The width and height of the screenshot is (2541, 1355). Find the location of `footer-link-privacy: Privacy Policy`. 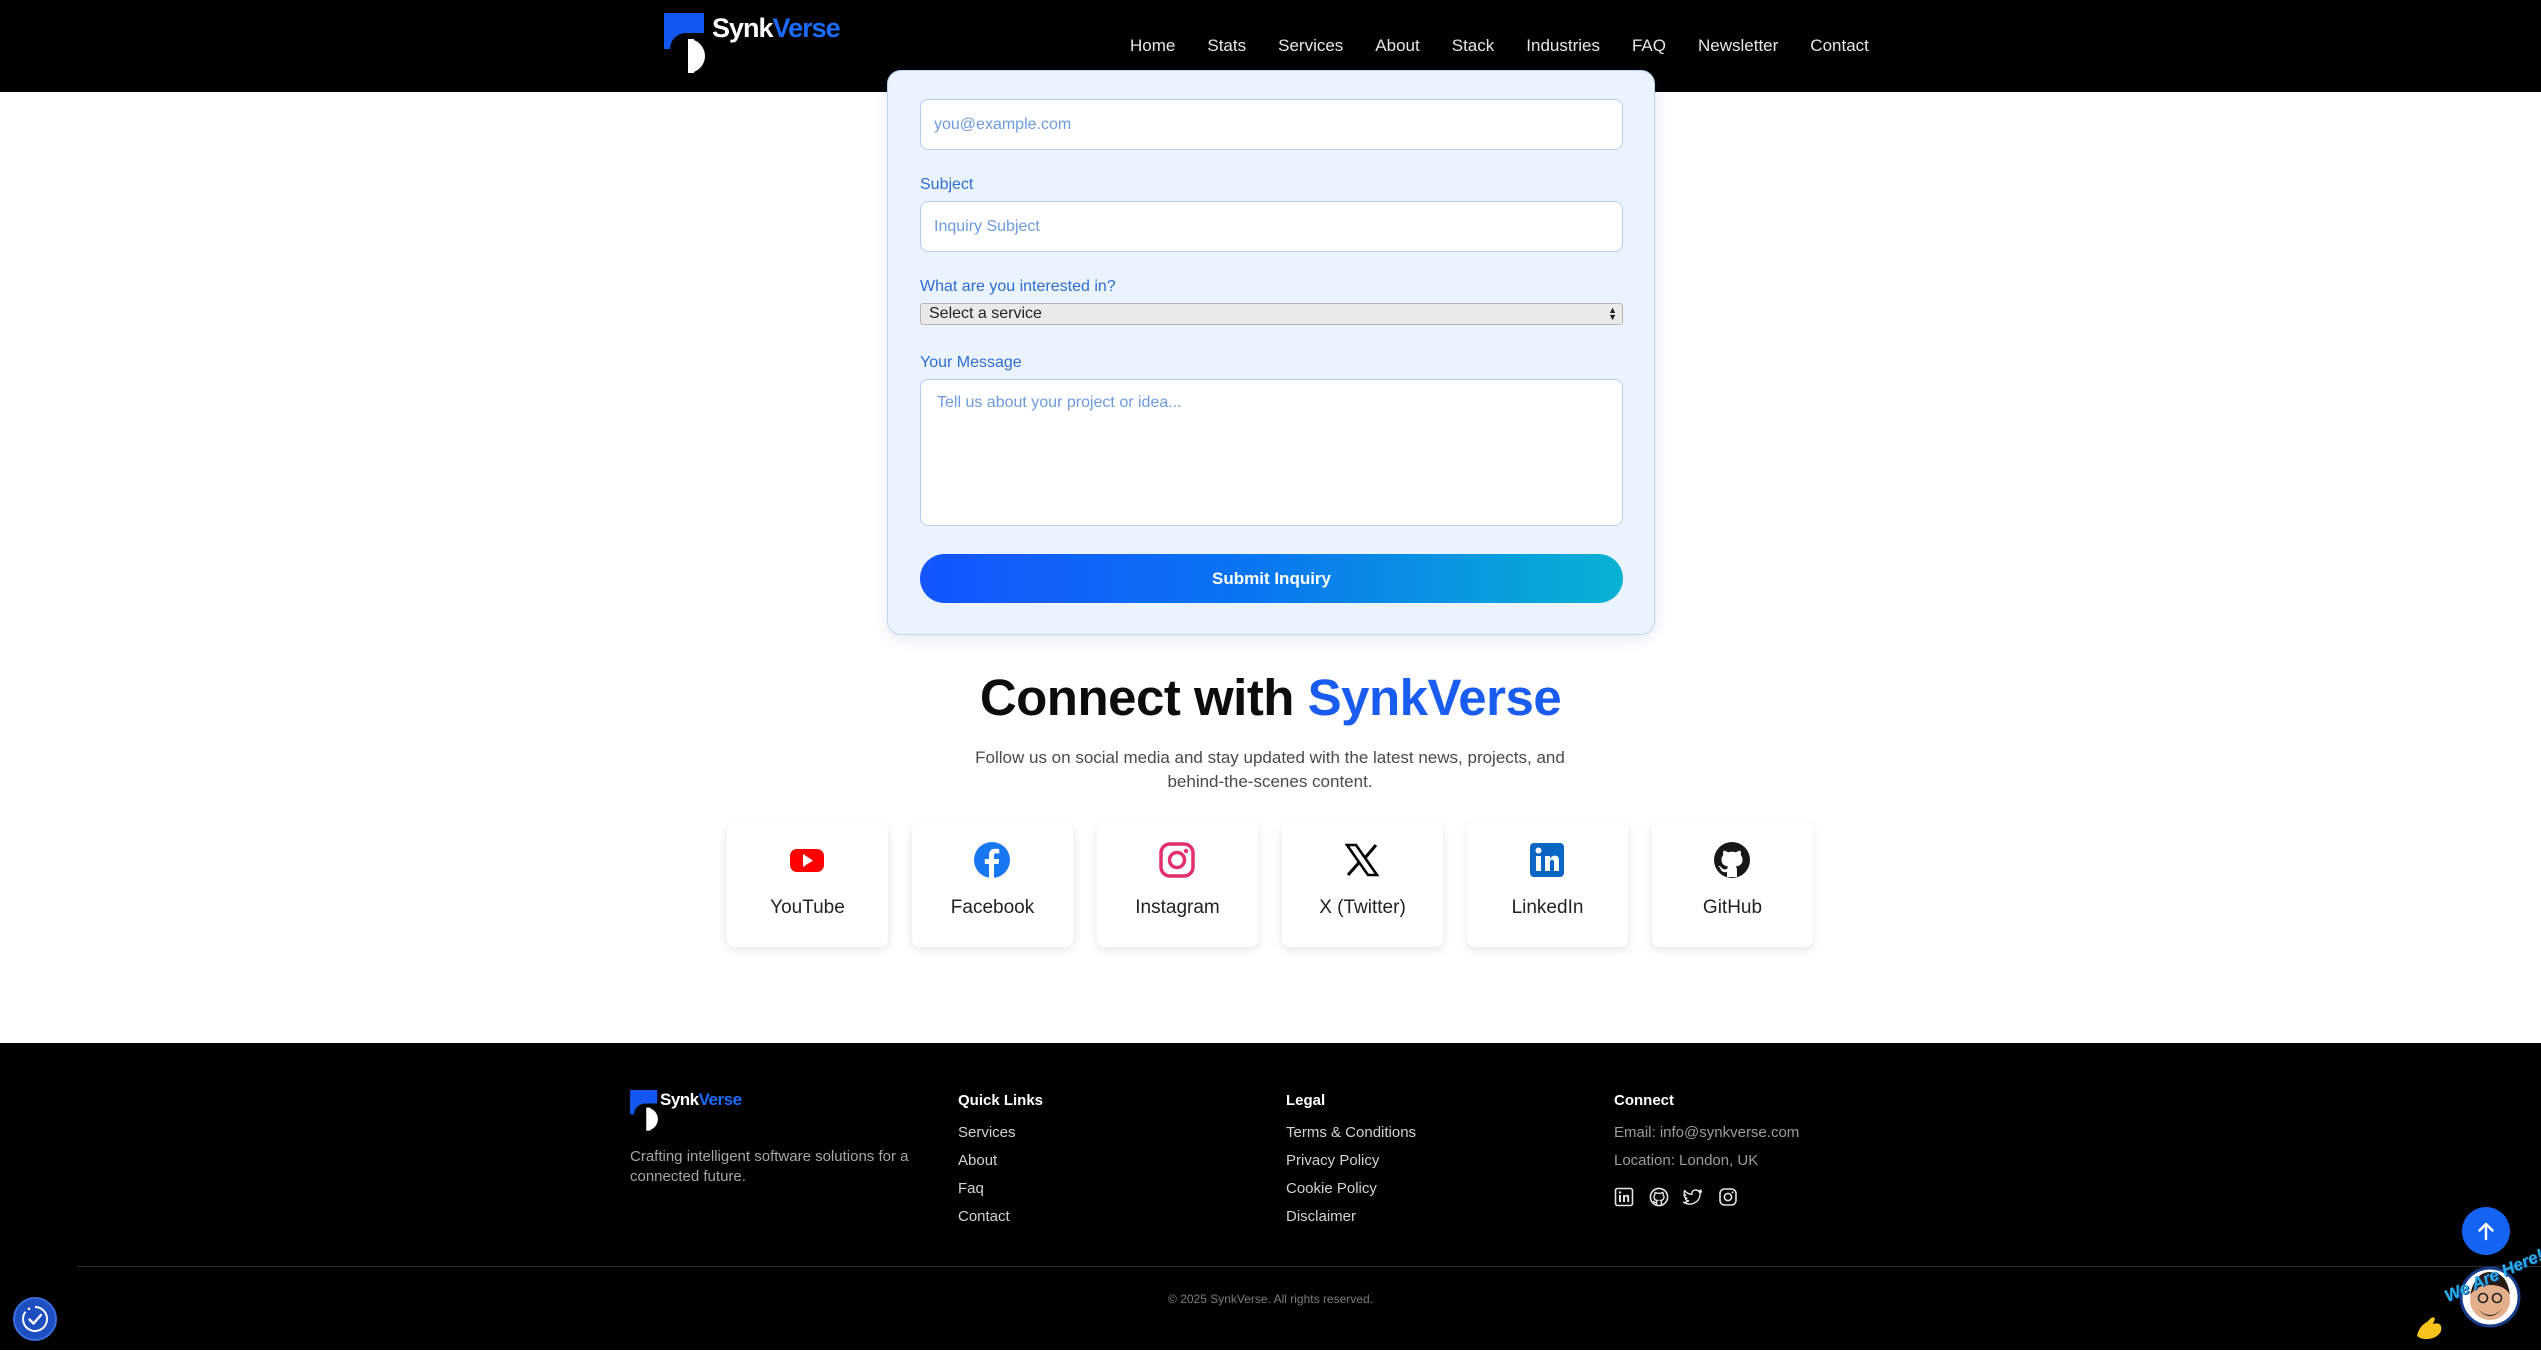

footer-link-privacy: Privacy Policy is located at coordinates (1332, 1160).